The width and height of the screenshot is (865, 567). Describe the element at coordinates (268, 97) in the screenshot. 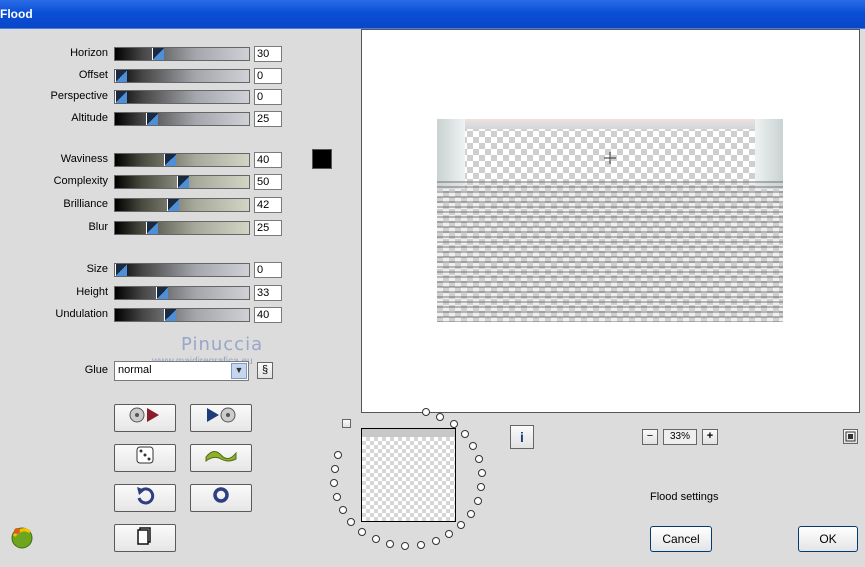

I see `input-perspective: 0` at that location.